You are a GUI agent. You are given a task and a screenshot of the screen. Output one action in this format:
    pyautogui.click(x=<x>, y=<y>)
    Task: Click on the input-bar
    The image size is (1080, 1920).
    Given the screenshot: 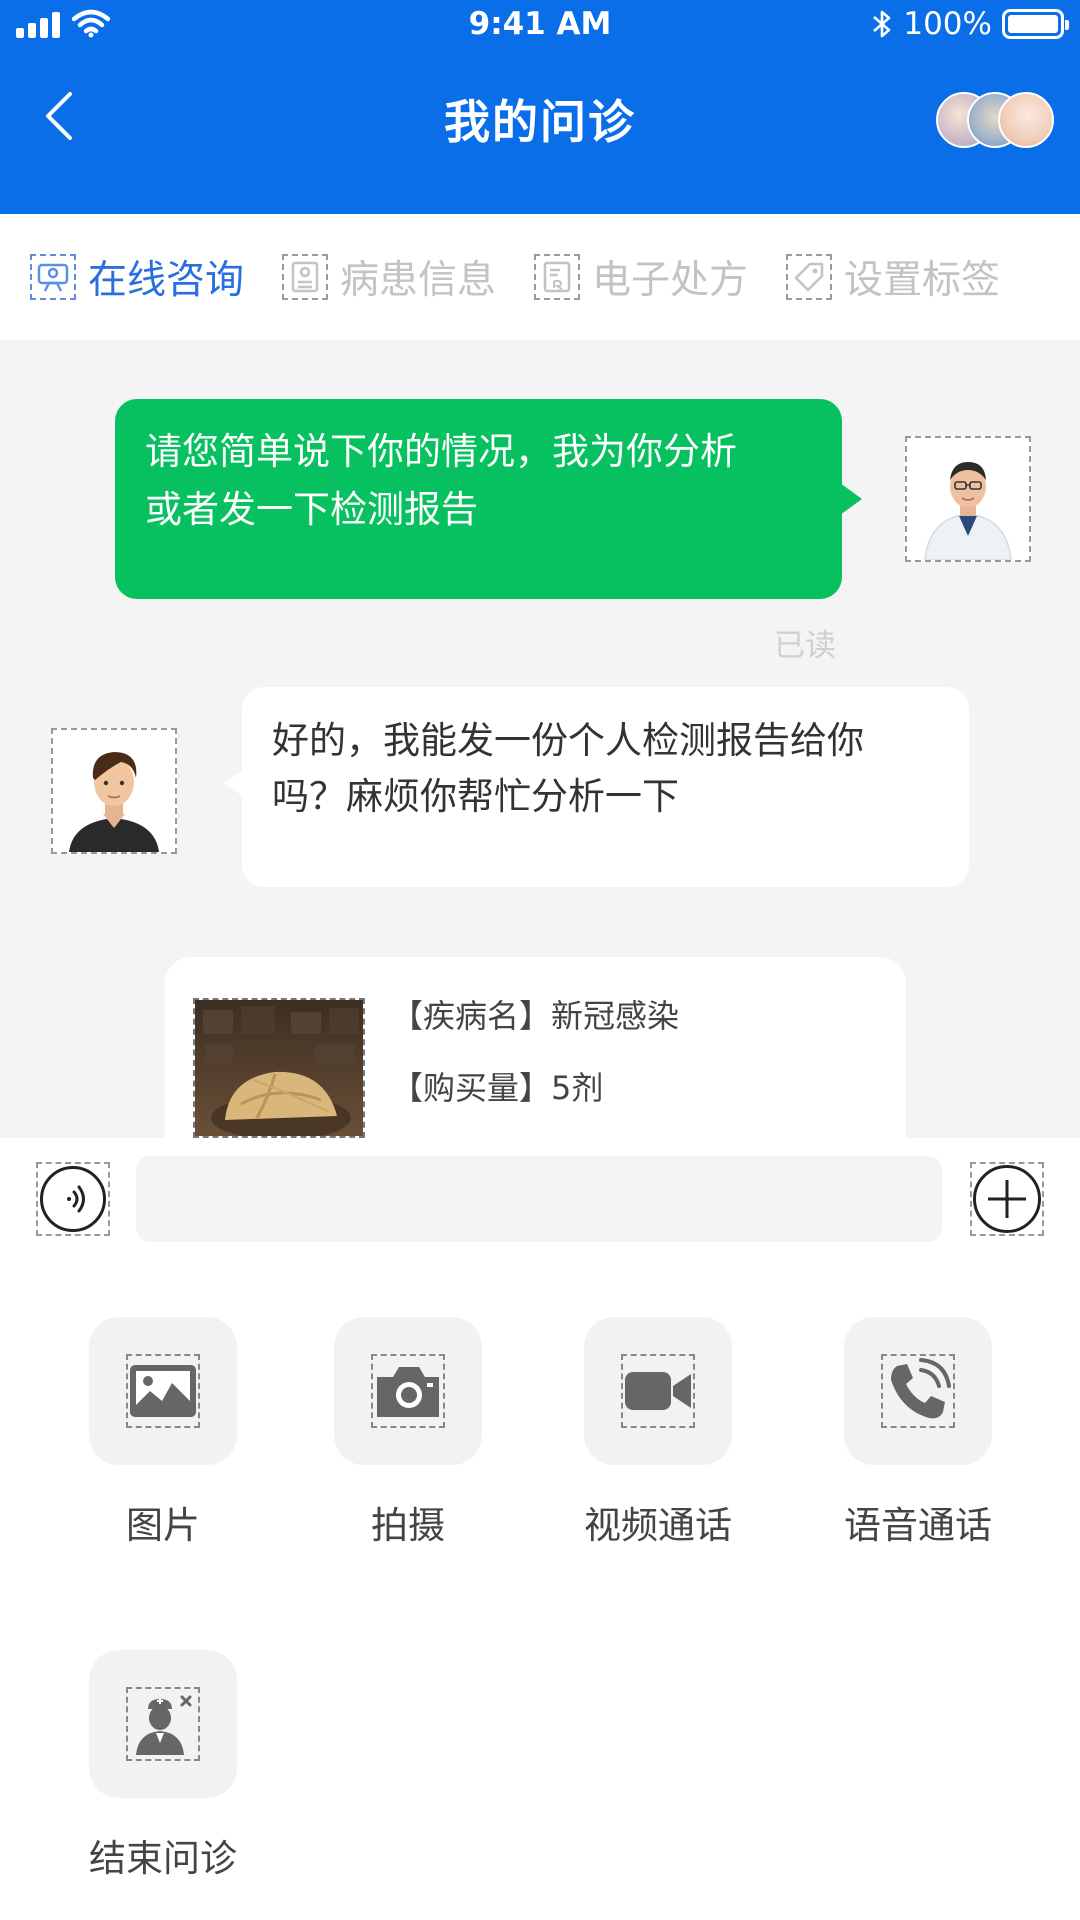 What is the action you would take?
    pyautogui.click(x=540, y=1199)
    